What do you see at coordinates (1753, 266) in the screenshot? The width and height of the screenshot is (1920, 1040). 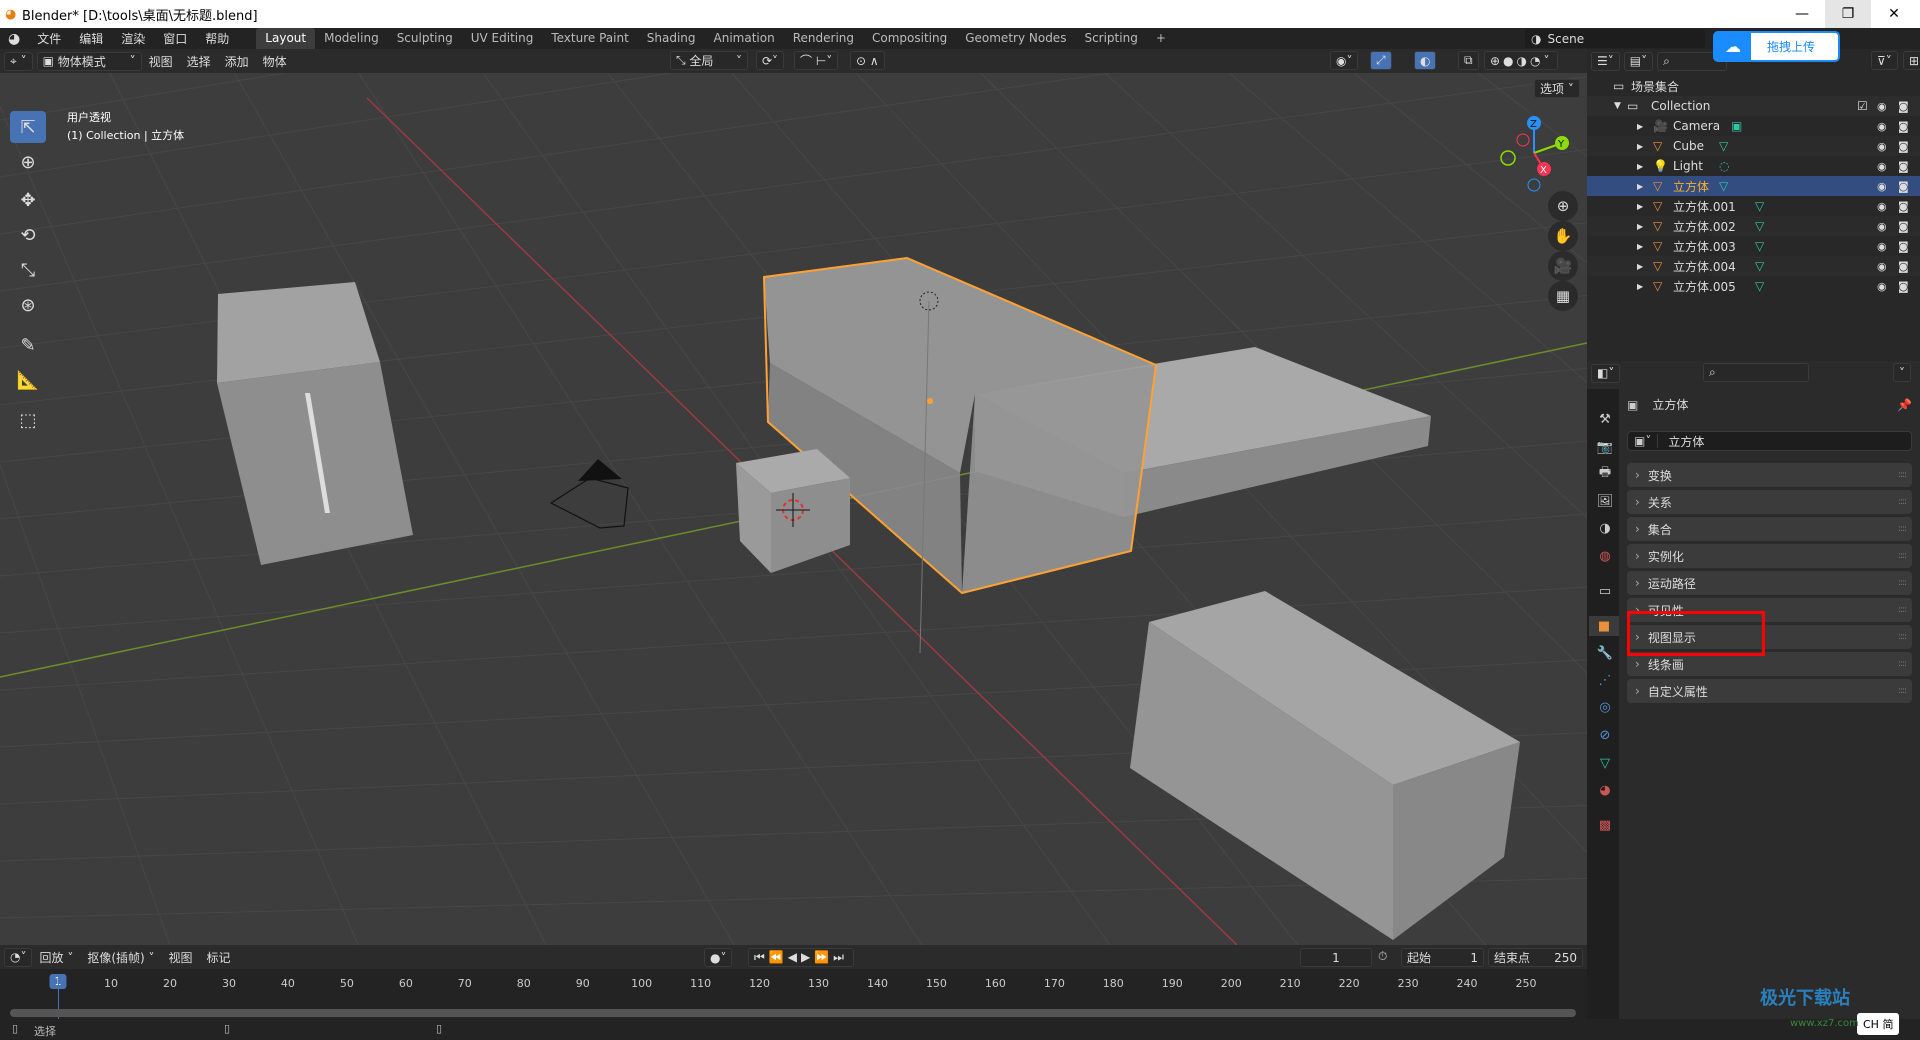 I see `outliner-item: ▶ ▽ 立方体.004 ▽ ◉ ◙` at bounding box center [1753, 266].